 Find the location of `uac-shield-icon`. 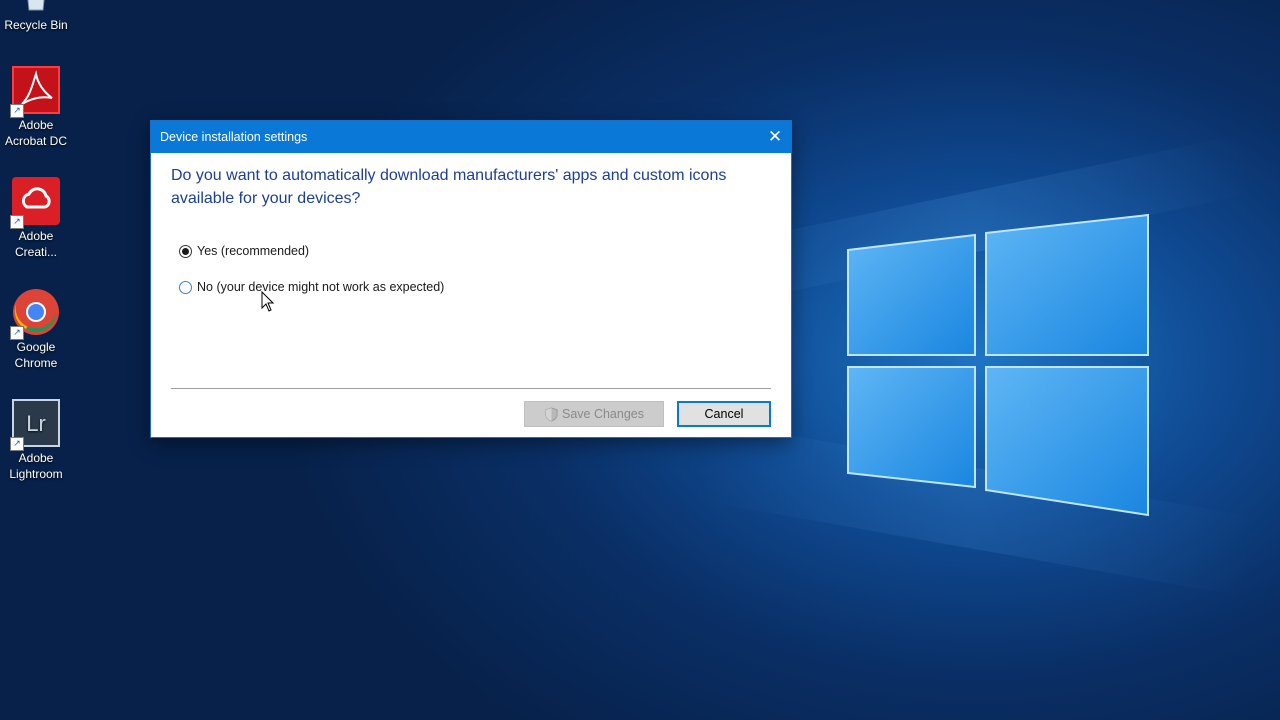

uac-shield-icon is located at coordinates (551, 414).